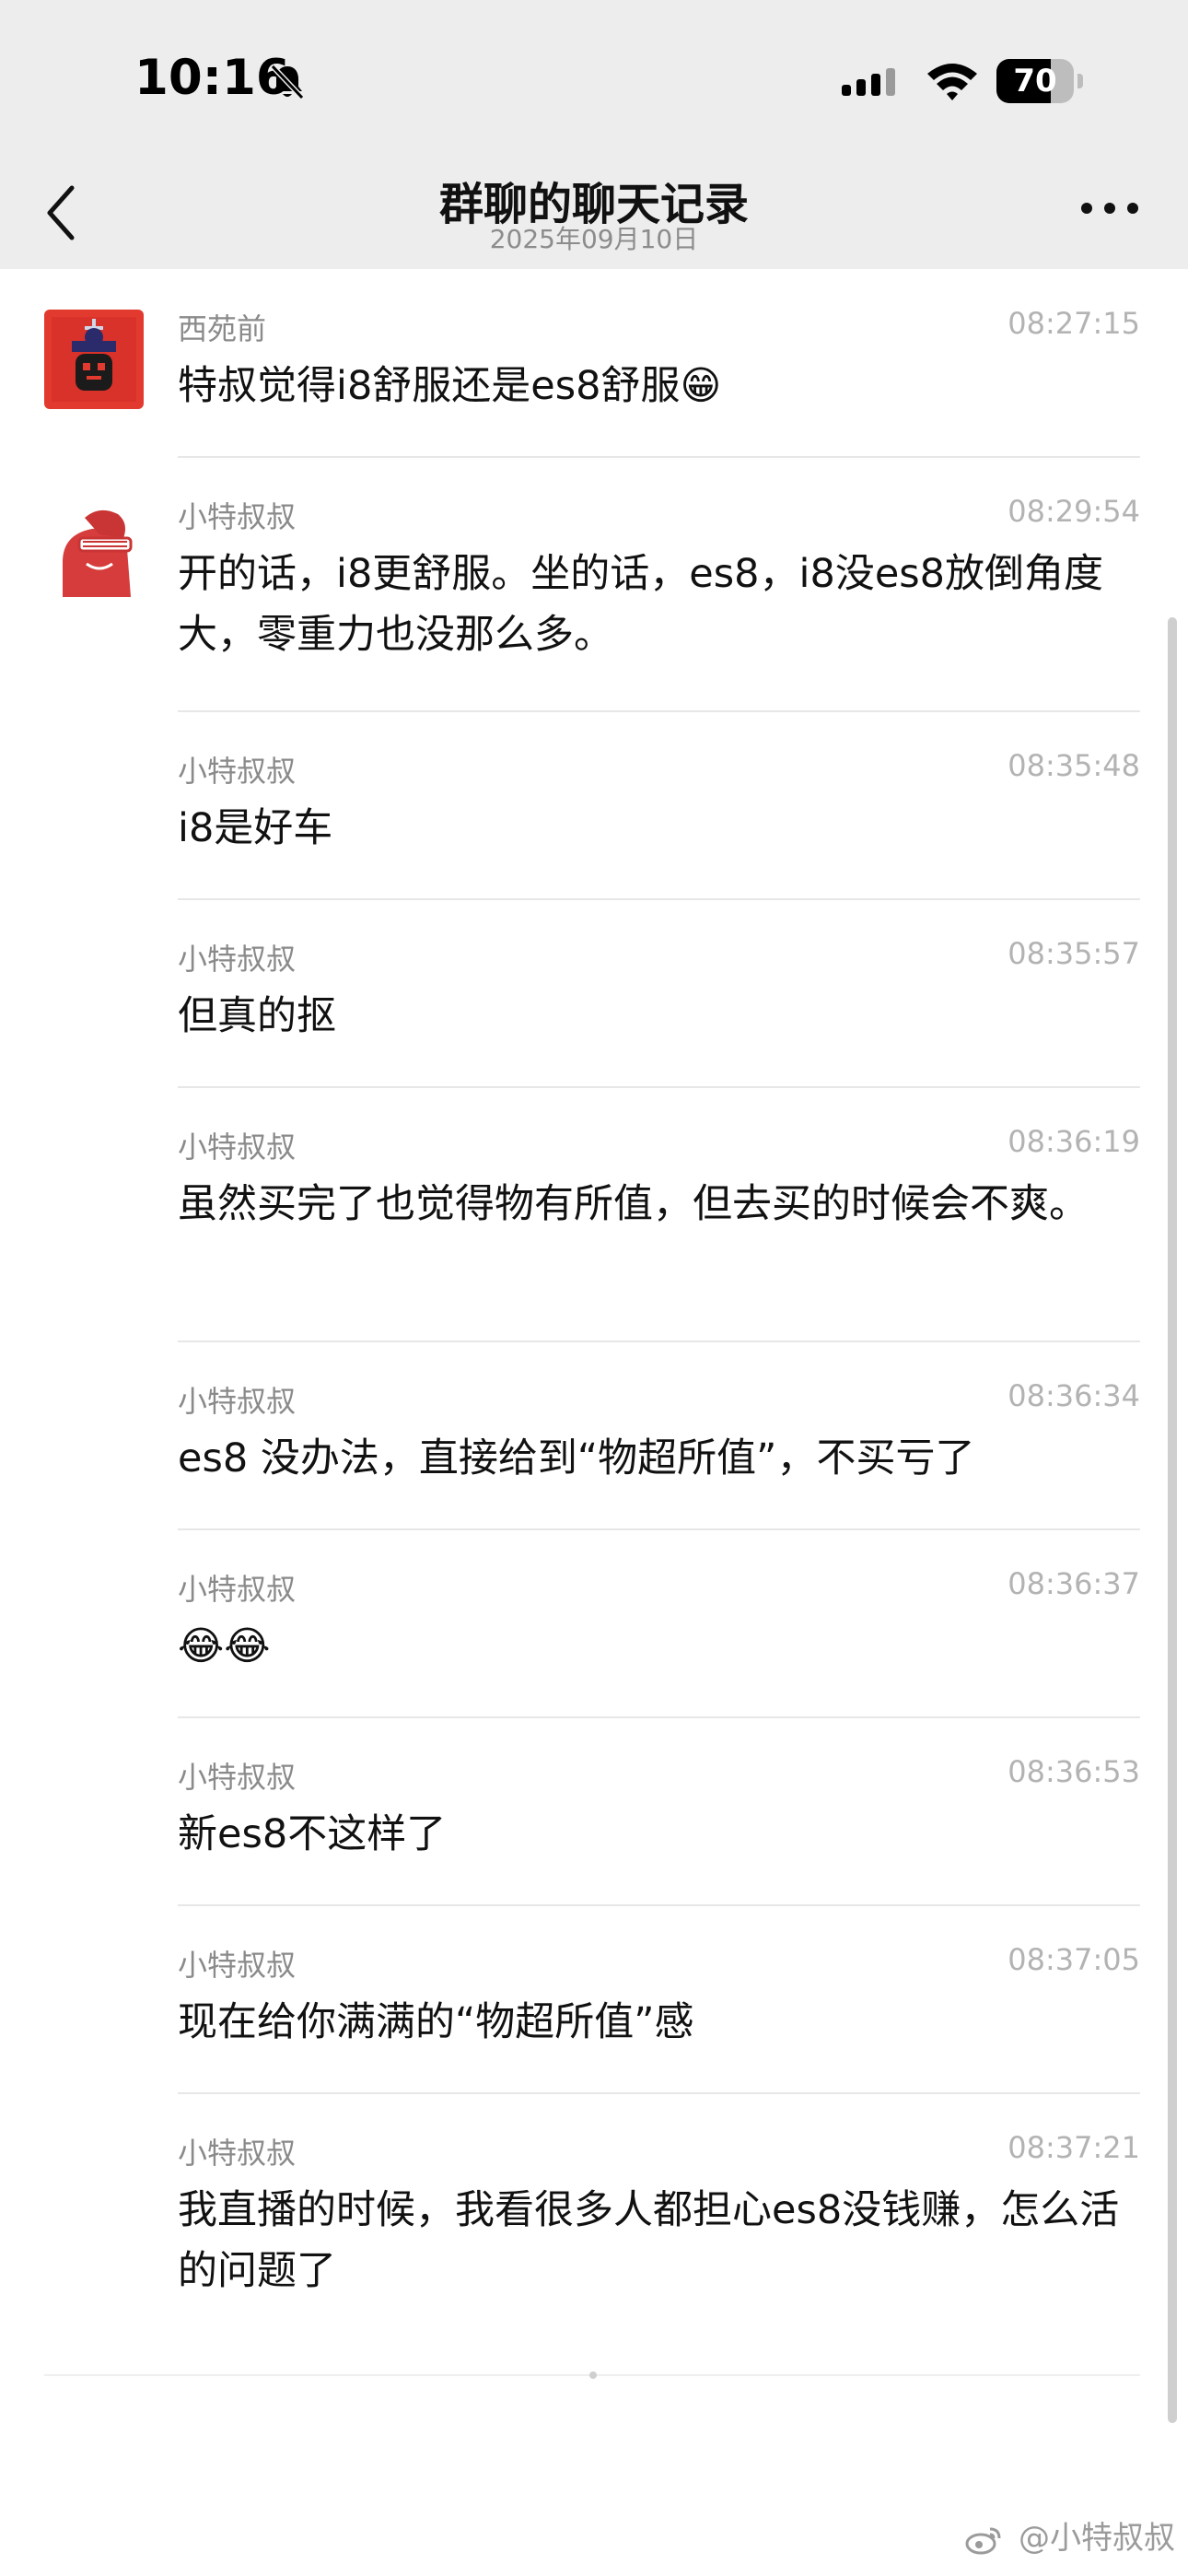 Image resolution: width=1188 pixels, height=2576 pixels. Describe the element at coordinates (1109, 208) in the screenshot. I see `more-options-icon` at that location.